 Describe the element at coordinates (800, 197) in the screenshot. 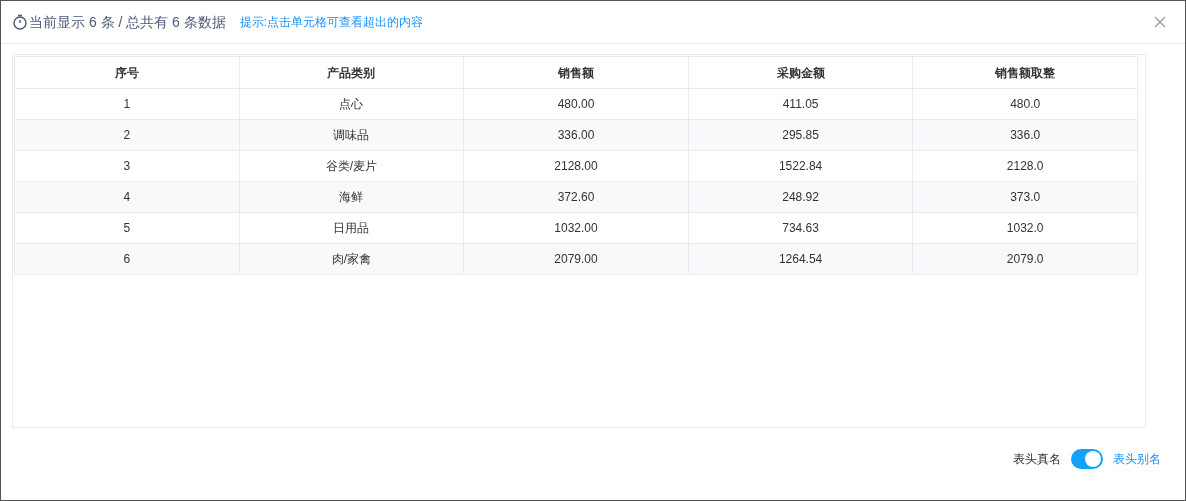

I see `table-cell: 248.92` at that location.